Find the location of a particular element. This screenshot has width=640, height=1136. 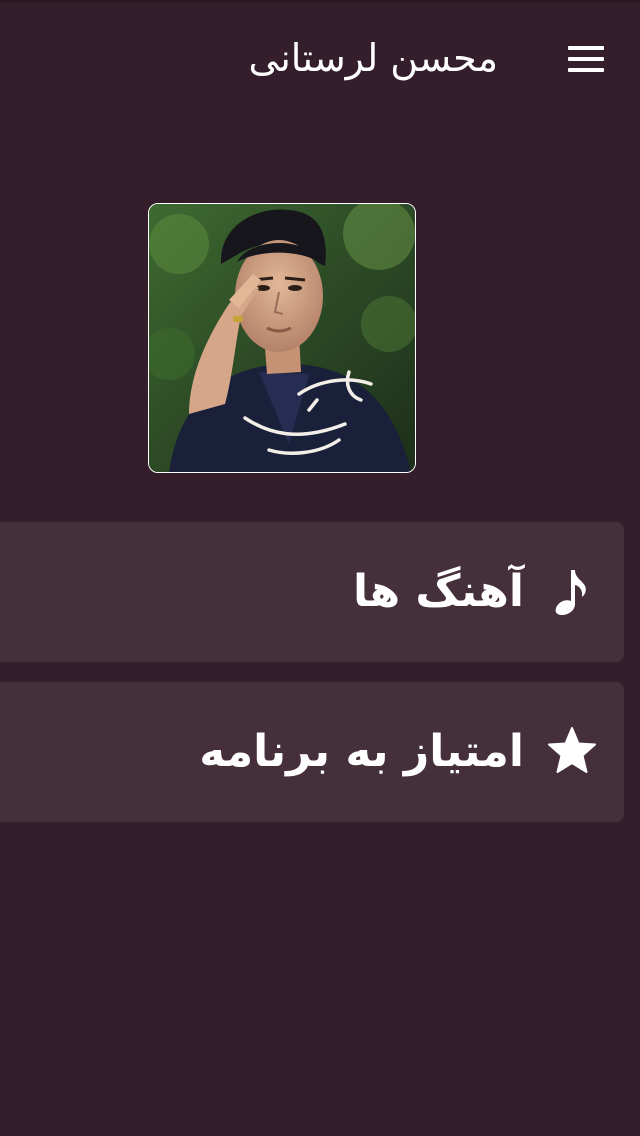

star-icon is located at coordinates (572, 752).